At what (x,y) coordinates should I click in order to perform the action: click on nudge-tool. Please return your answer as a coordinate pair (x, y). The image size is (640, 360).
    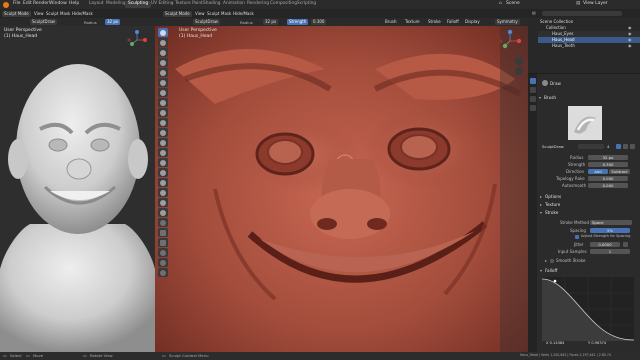
    Looking at the image, I should click on (163, 192).